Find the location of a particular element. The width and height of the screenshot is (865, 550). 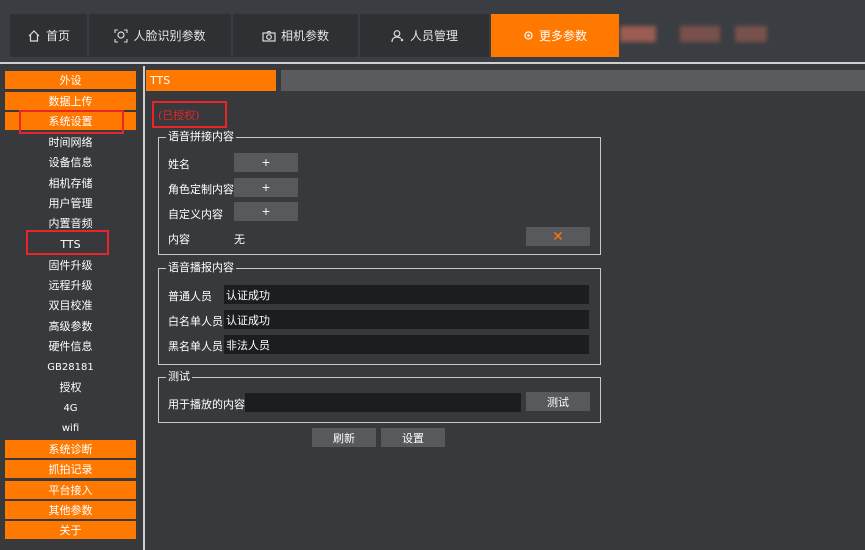

whitelist-label: 白名单人员 is located at coordinates (195, 321).